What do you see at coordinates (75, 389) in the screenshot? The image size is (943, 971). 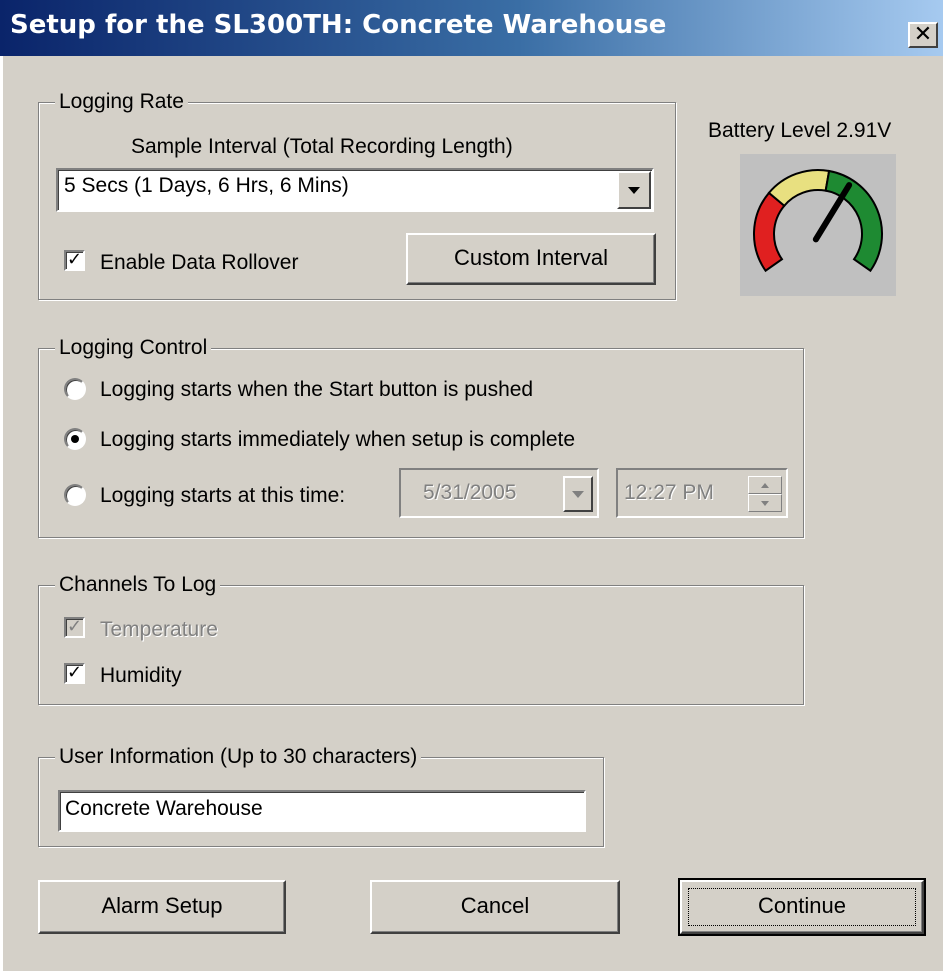 I see `radio-start-button` at bounding box center [75, 389].